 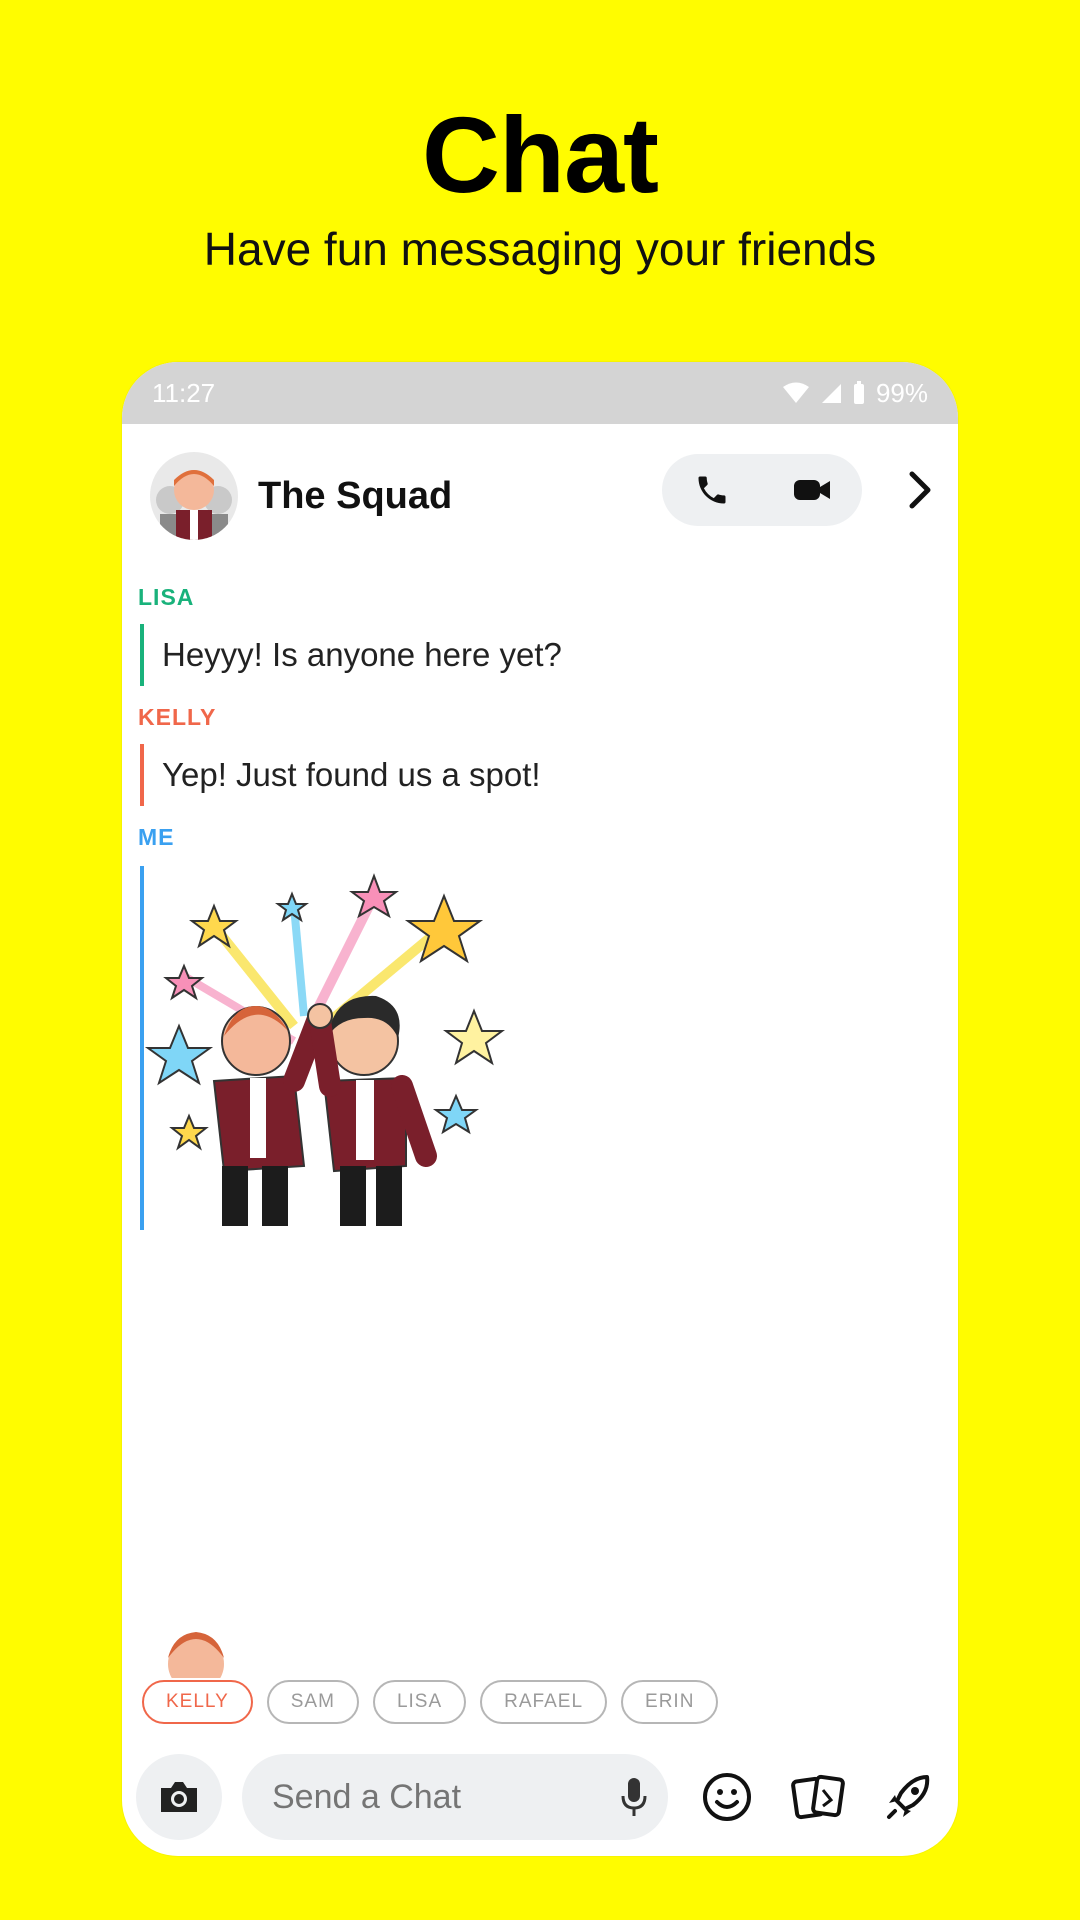 I want to click on bitmoji-button, so click(x=727, y=1797).